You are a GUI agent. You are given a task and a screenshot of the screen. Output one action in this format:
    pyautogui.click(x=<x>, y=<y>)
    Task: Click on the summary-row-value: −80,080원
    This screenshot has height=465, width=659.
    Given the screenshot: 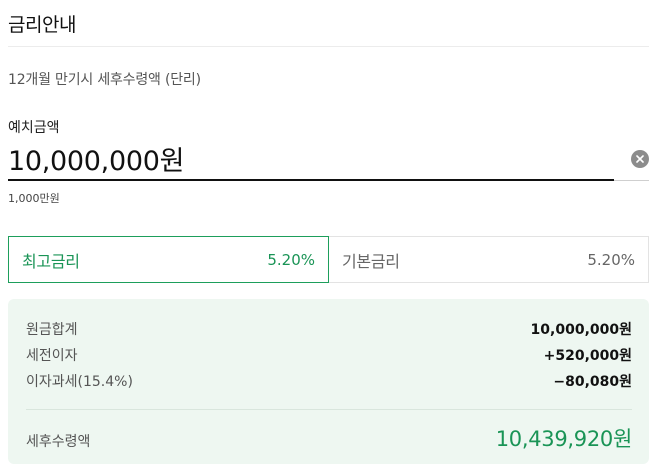 What is the action you would take?
    pyautogui.click(x=592, y=382)
    